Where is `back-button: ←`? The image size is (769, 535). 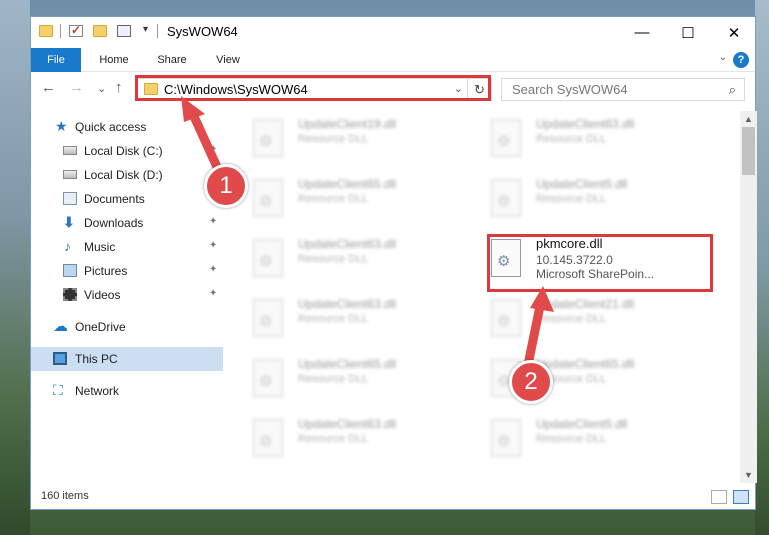
back-button: ← is located at coordinates (48, 87).